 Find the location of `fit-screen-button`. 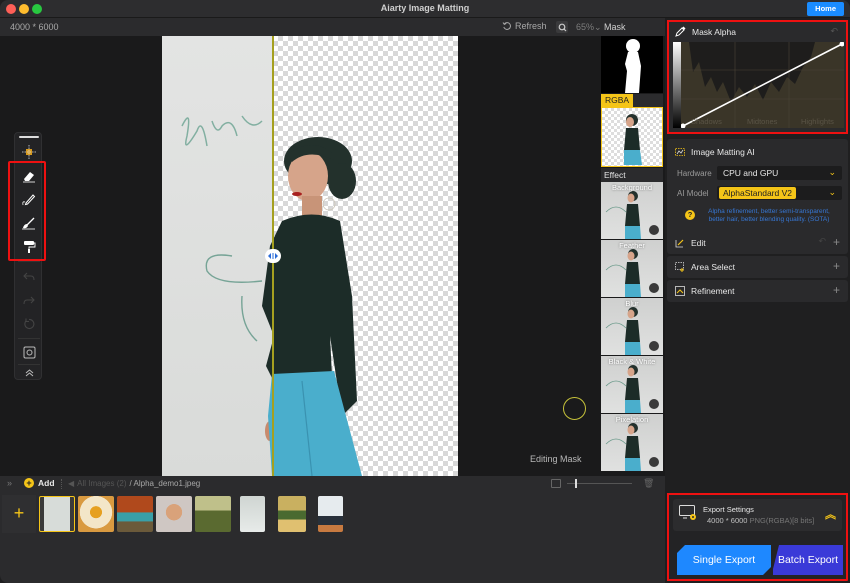

fit-screen-button is located at coordinates (29, 352).